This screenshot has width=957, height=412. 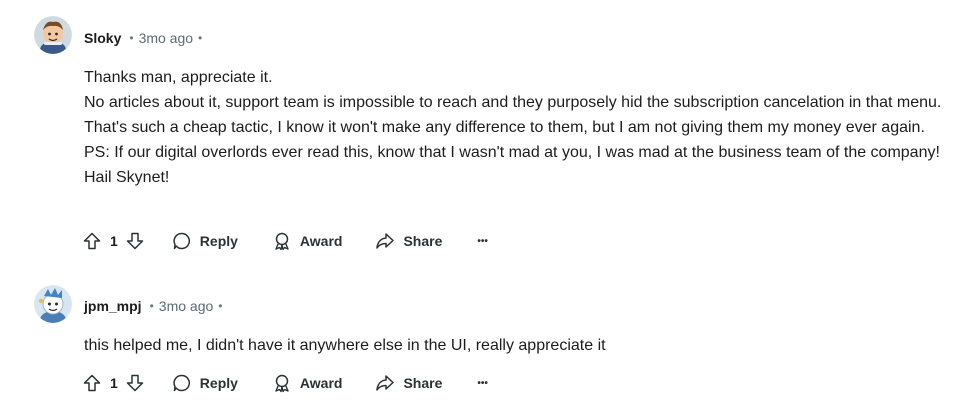 What do you see at coordinates (113, 306) in the screenshot?
I see `username: jpm_mpj` at bounding box center [113, 306].